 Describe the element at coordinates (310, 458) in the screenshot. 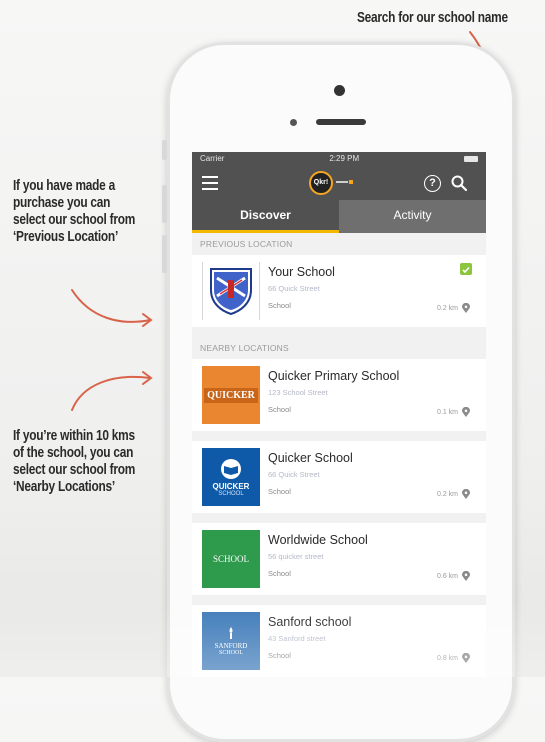

I see `school-name: Quicker School` at that location.